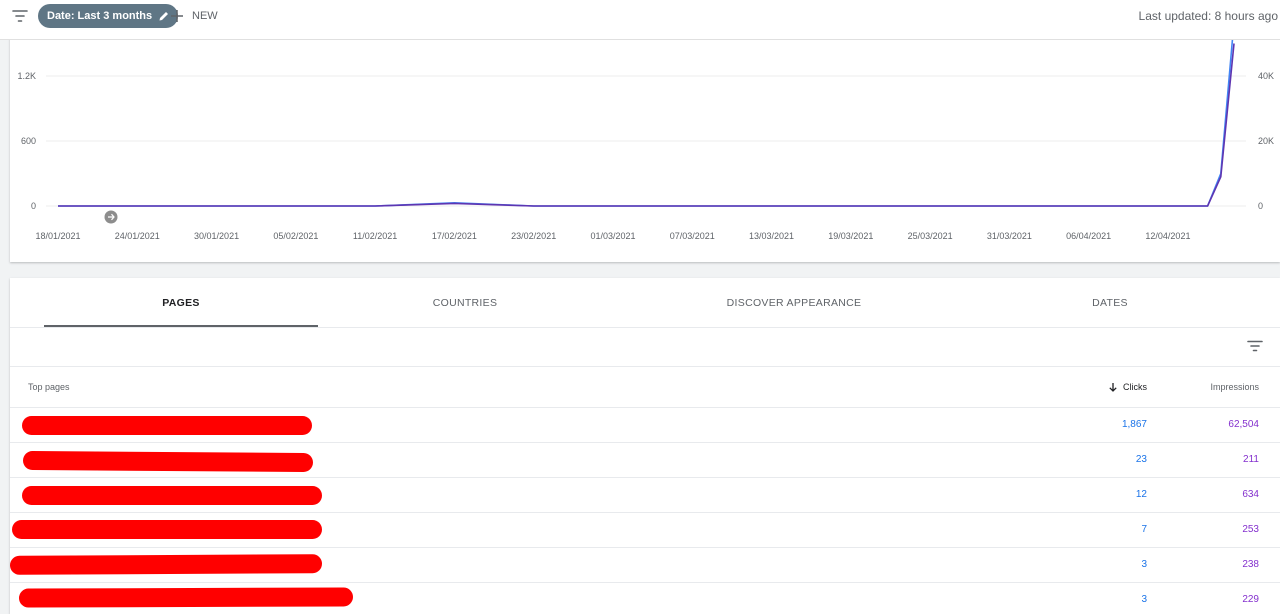 The width and height of the screenshot is (1280, 614). I want to click on new-filter-label: NEW, so click(205, 16).